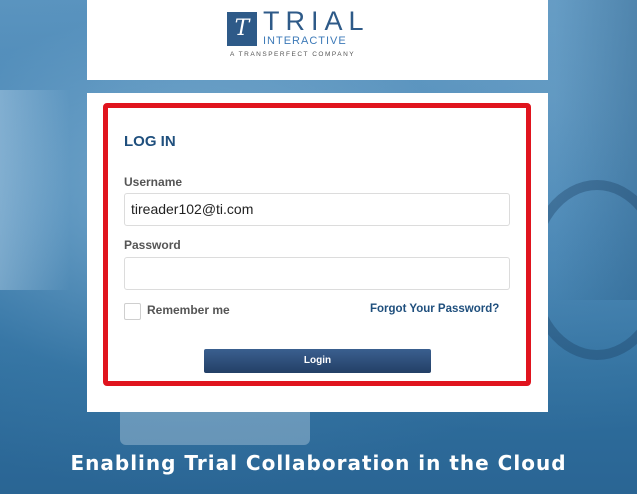 The width and height of the screenshot is (637, 494). I want to click on password-label: Password, so click(152, 245).